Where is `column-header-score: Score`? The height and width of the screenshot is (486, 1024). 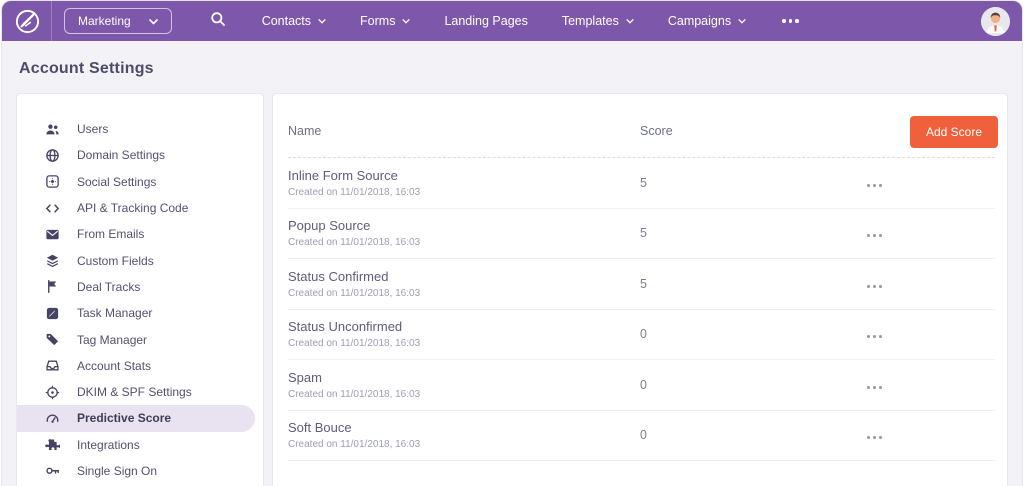 column-header-score: Score is located at coordinates (656, 131).